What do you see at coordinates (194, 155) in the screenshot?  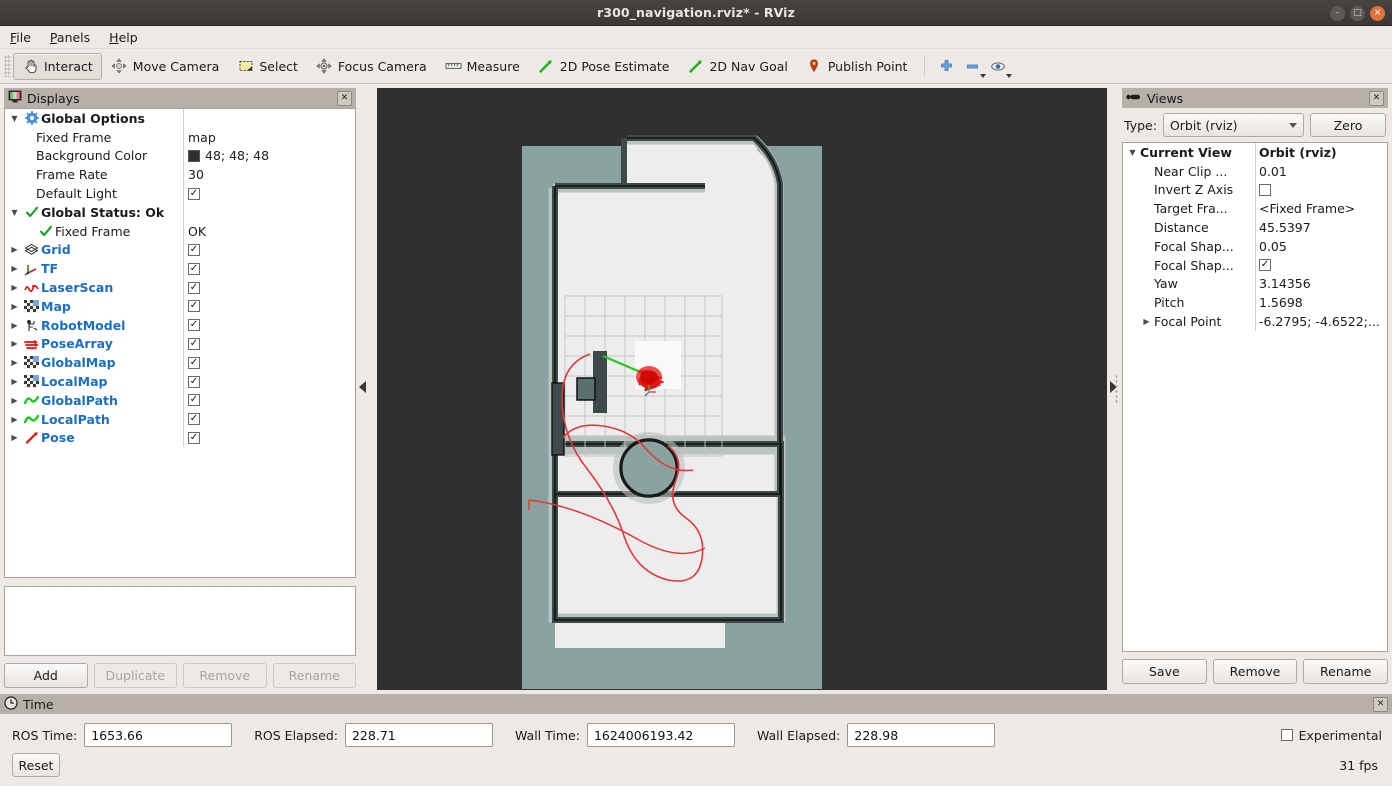 I see `color-swatch` at bounding box center [194, 155].